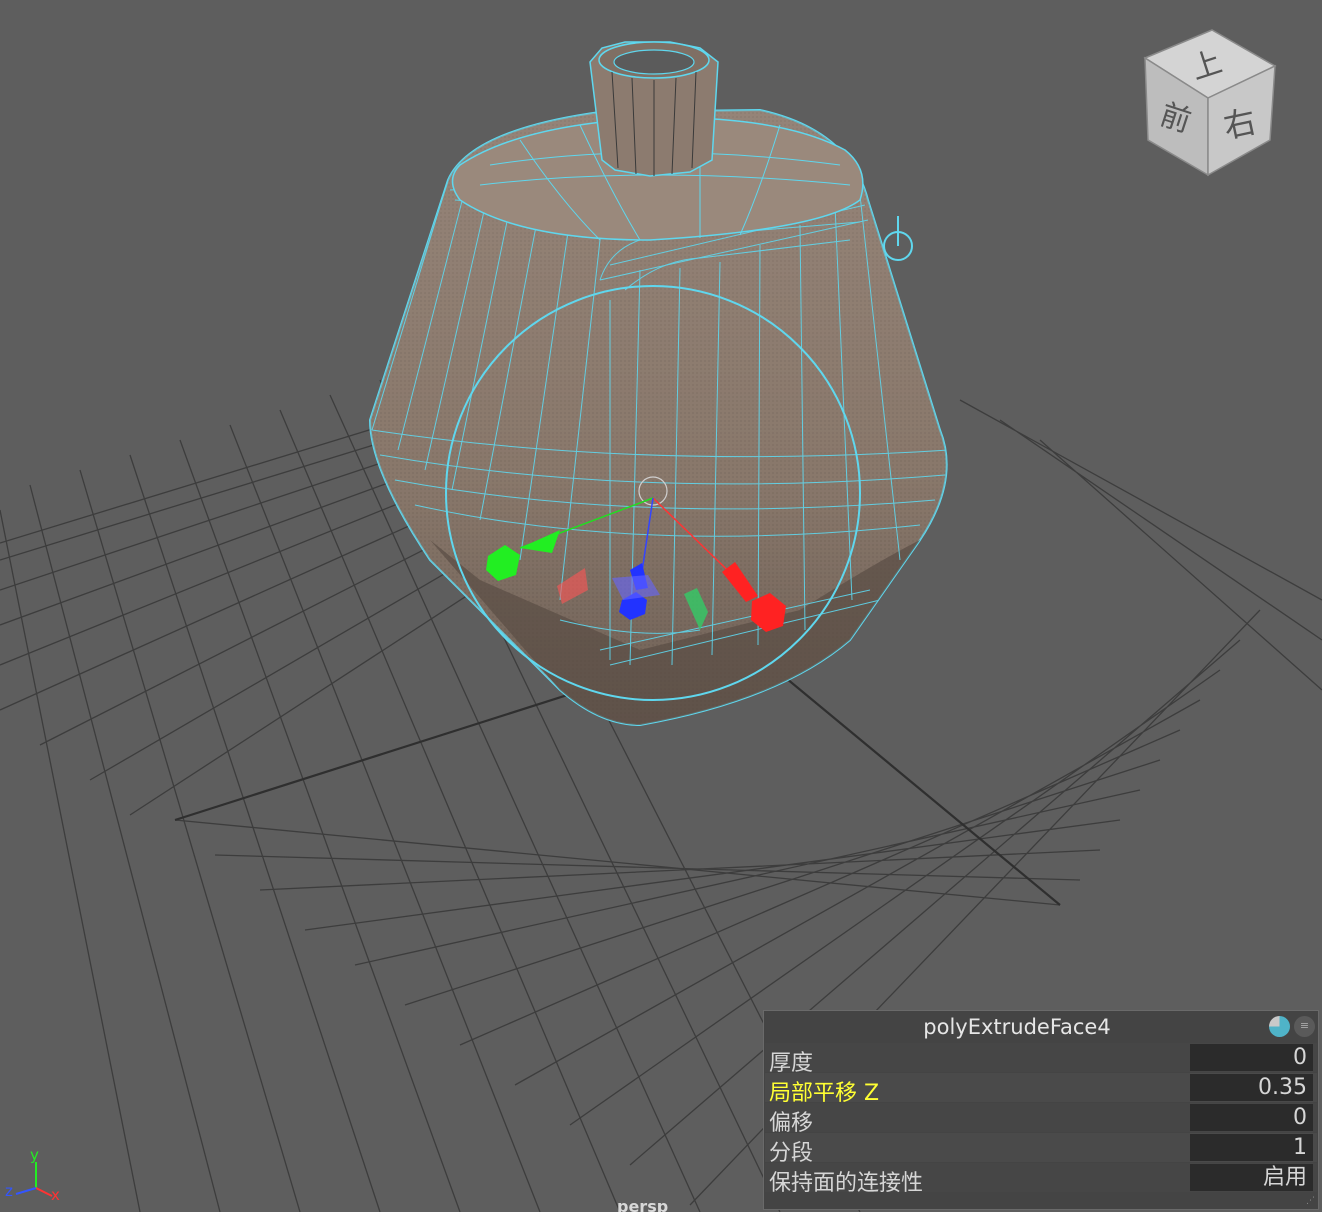  Describe the element at coordinates (1041, 1089) in the screenshot. I see `attribute-row-local-translate-z: 局部平移 Z 0.35` at that location.